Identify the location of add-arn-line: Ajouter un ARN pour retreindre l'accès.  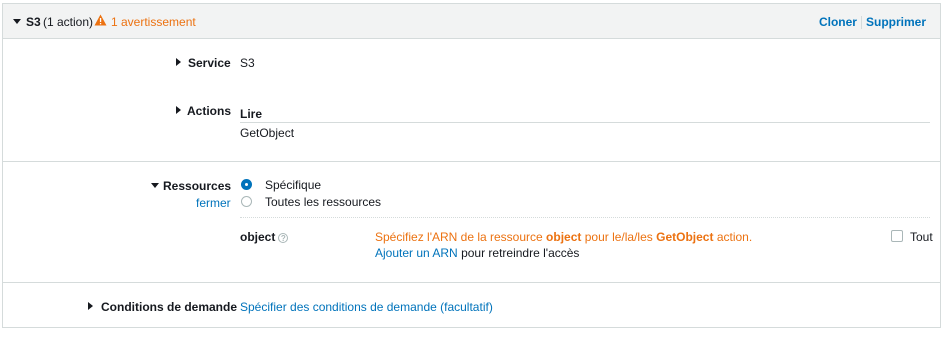
(477, 253).